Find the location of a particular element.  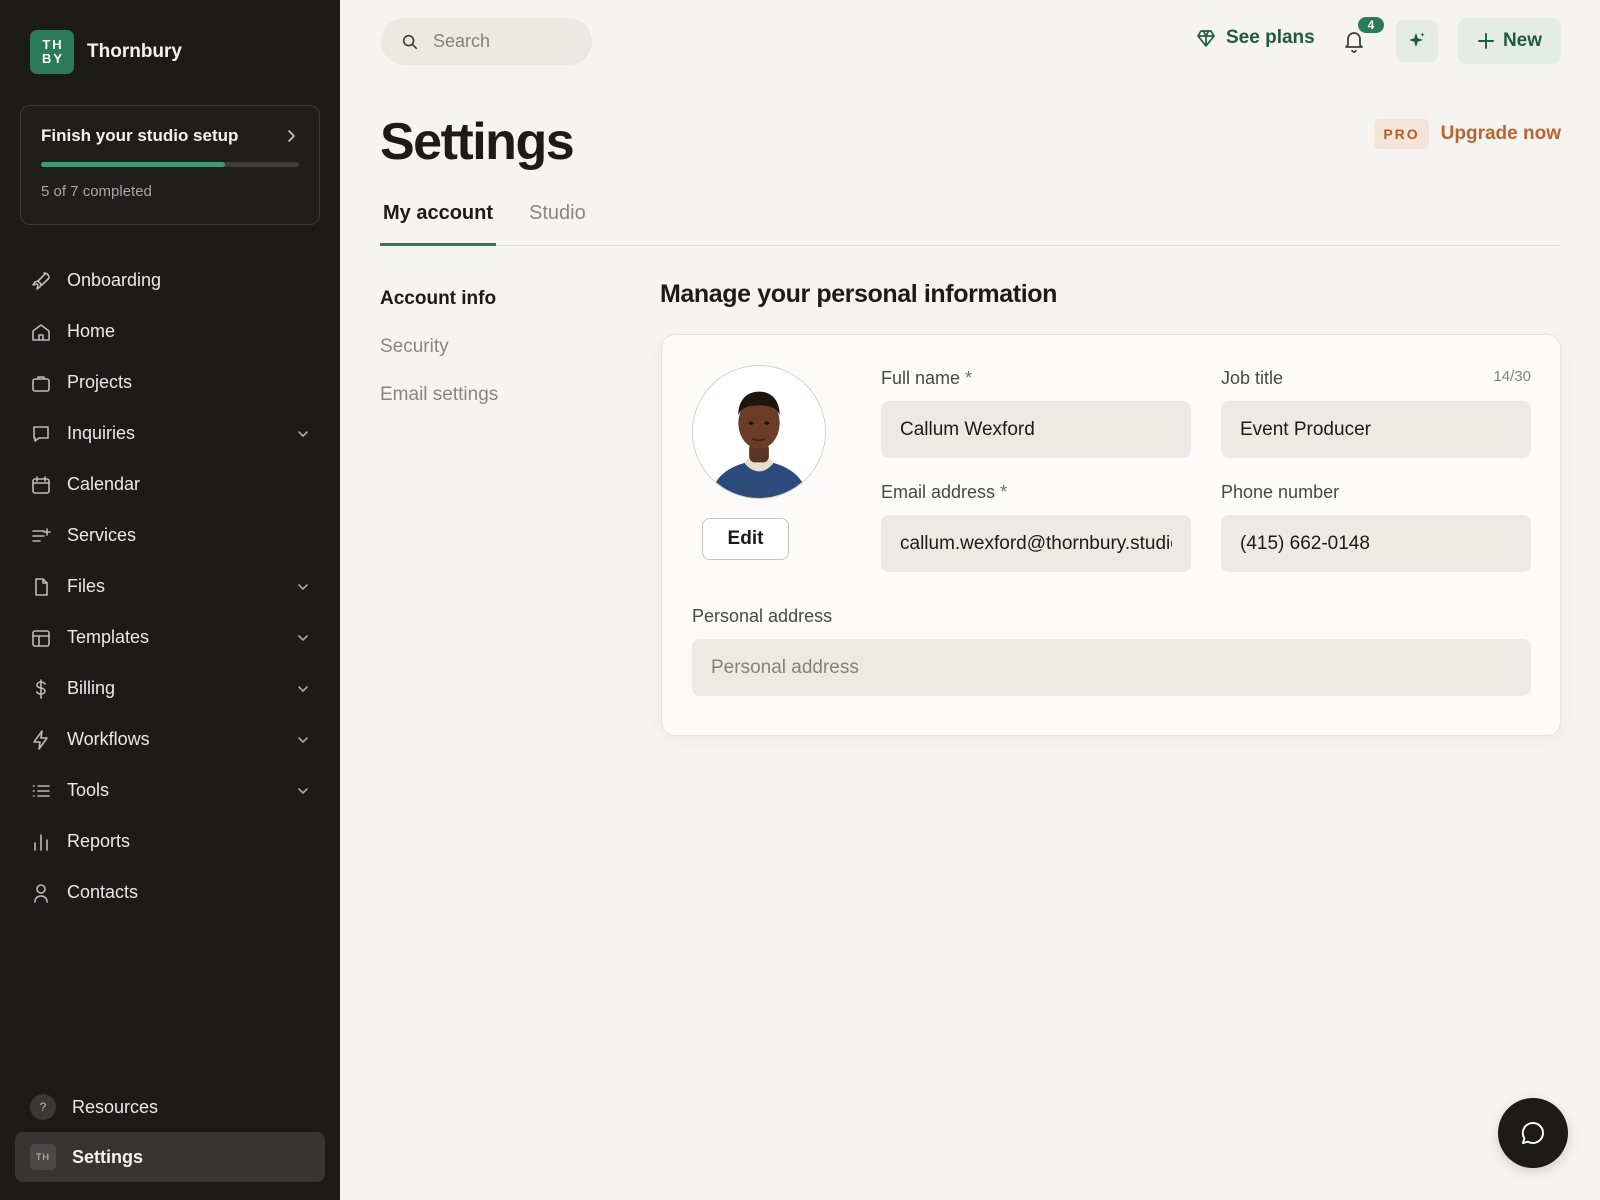

ai-assistant-button is located at coordinates (1417, 41).